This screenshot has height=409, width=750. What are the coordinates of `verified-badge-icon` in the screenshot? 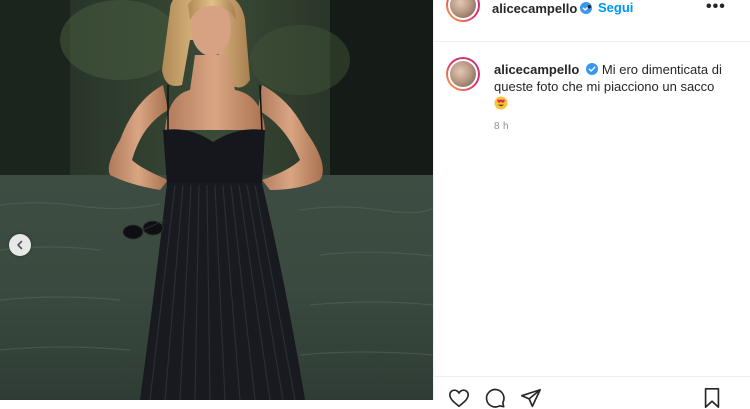 It's located at (592, 69).